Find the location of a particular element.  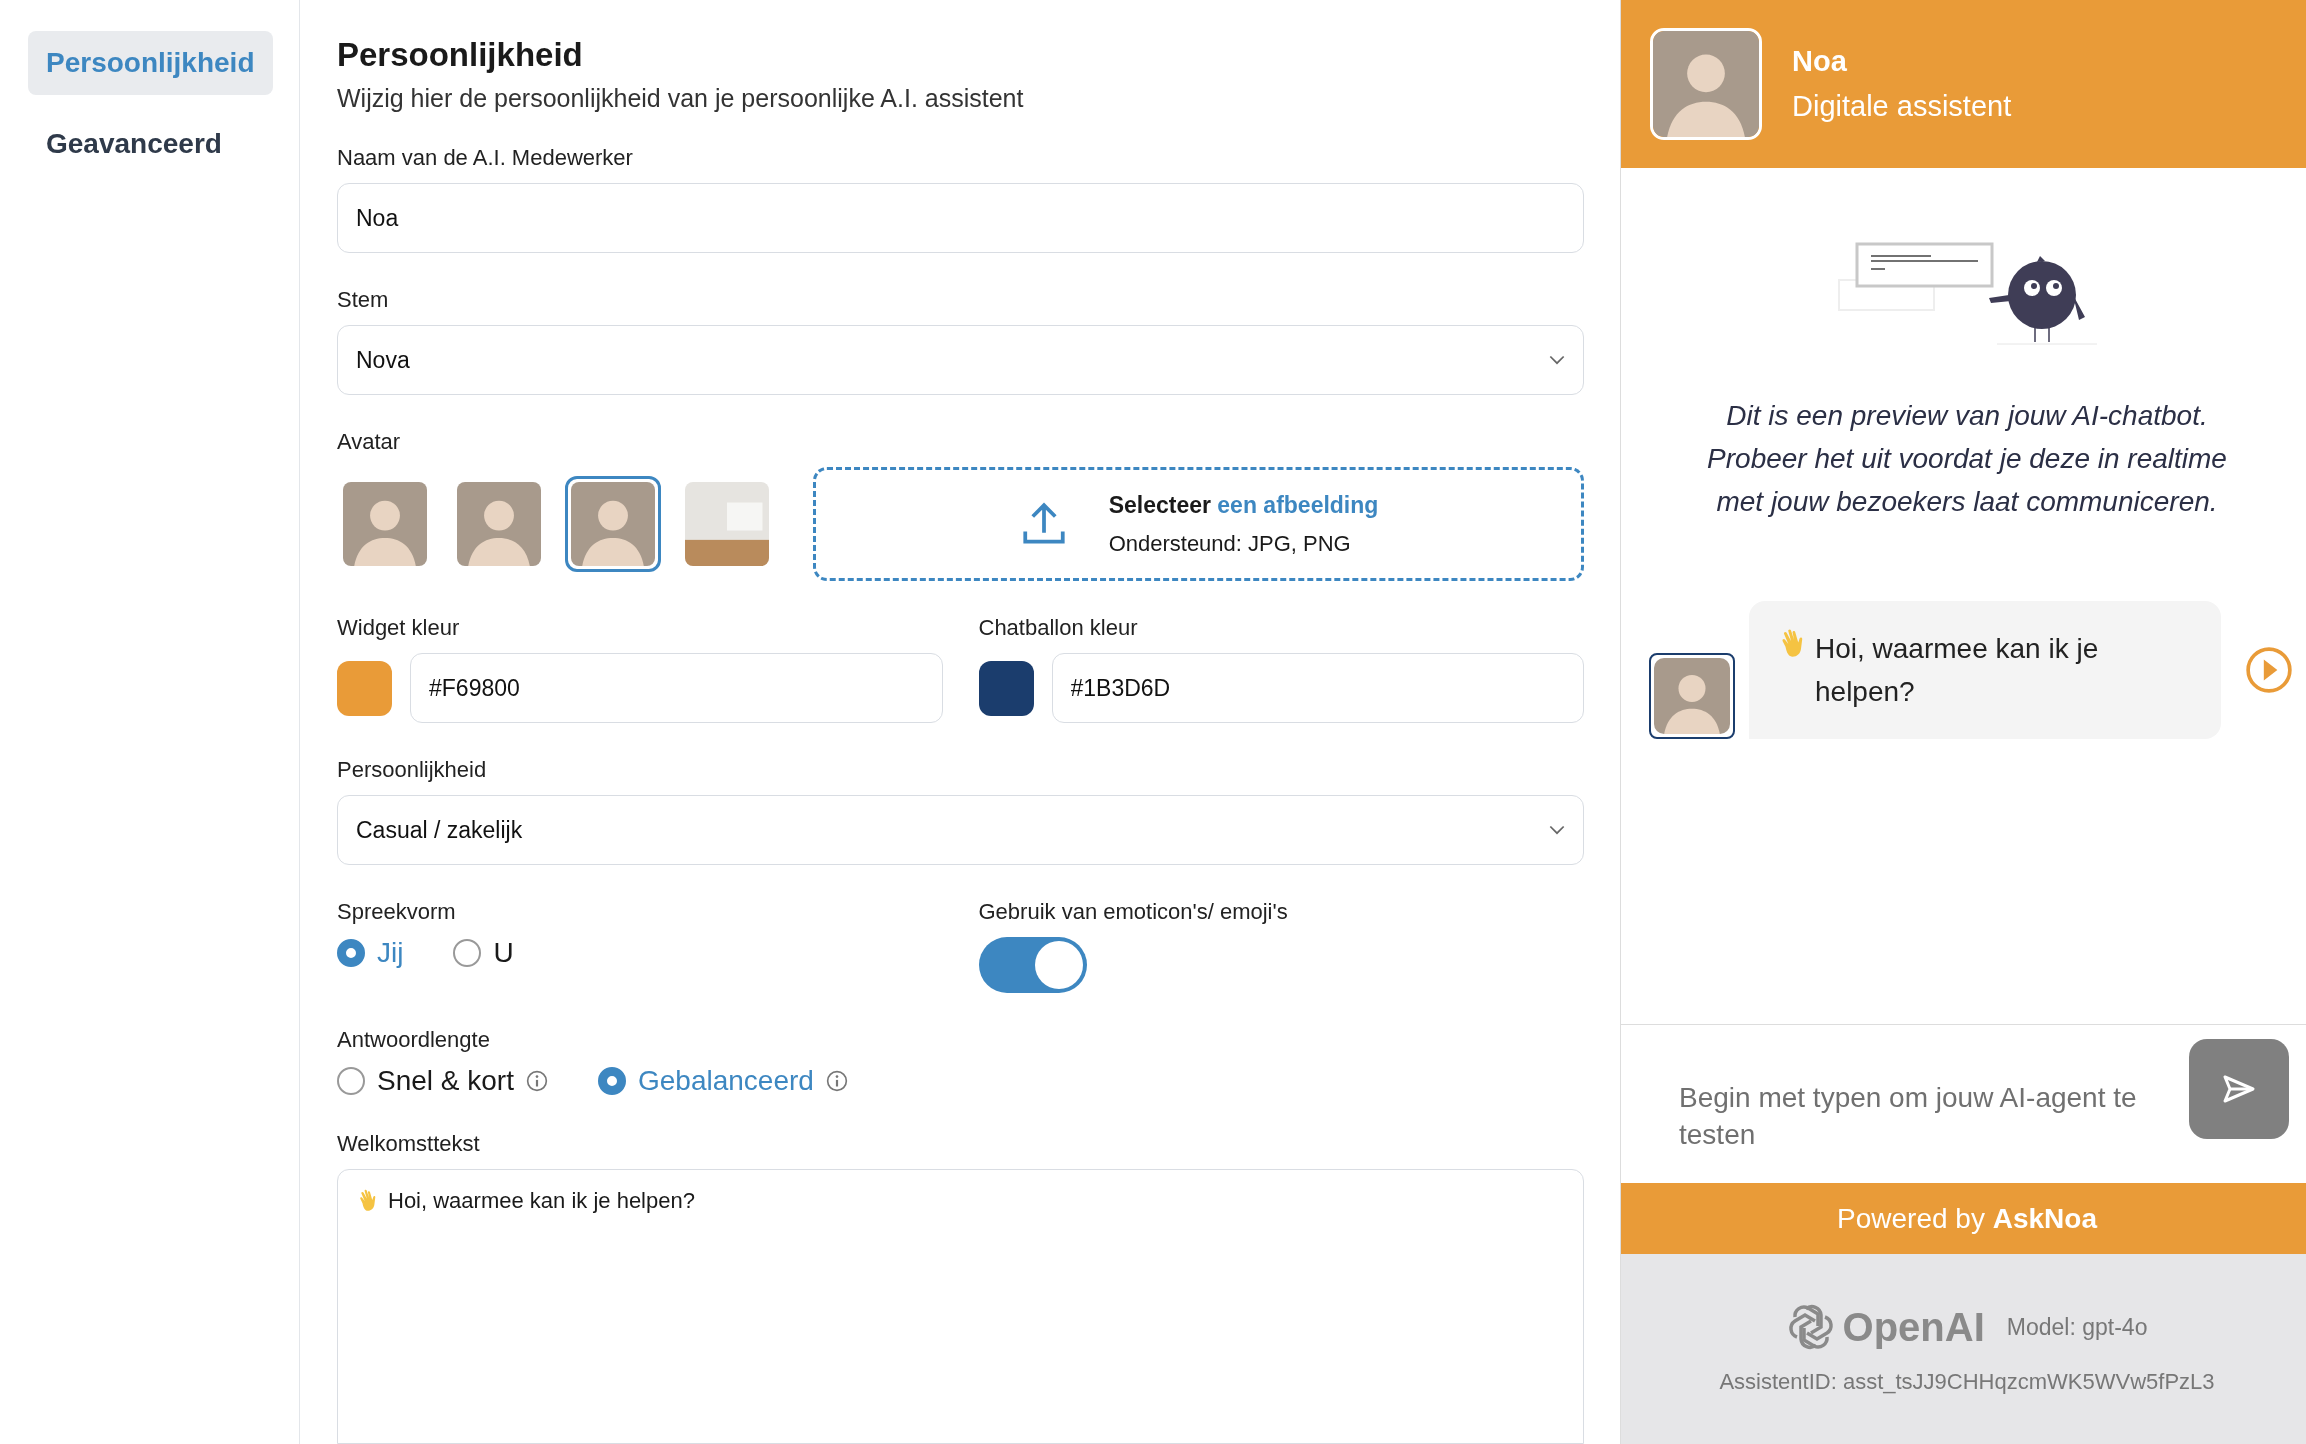

model-label: Model: gpt-4o is located at coordinates (2077, 1327).